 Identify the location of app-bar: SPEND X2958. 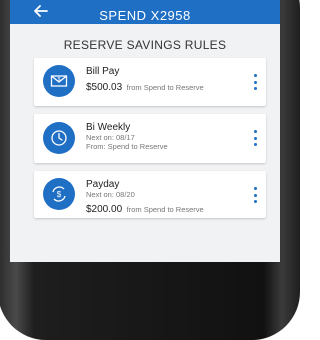
(145, 12).